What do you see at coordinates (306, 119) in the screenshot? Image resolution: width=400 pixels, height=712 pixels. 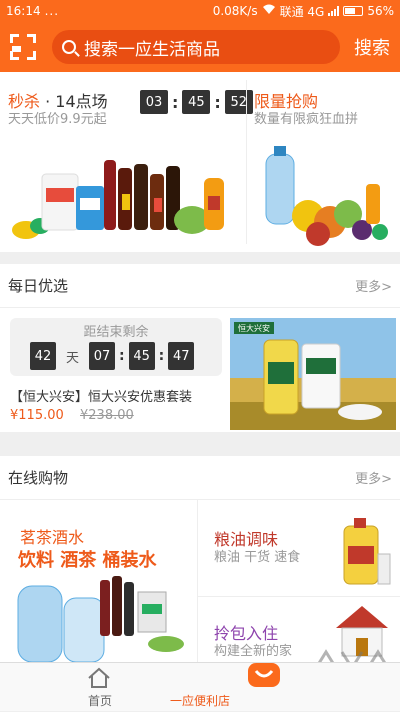 I see `limited-sale-subtitle: 数量有限疯狂血拼` at bounding box center [306, 119].